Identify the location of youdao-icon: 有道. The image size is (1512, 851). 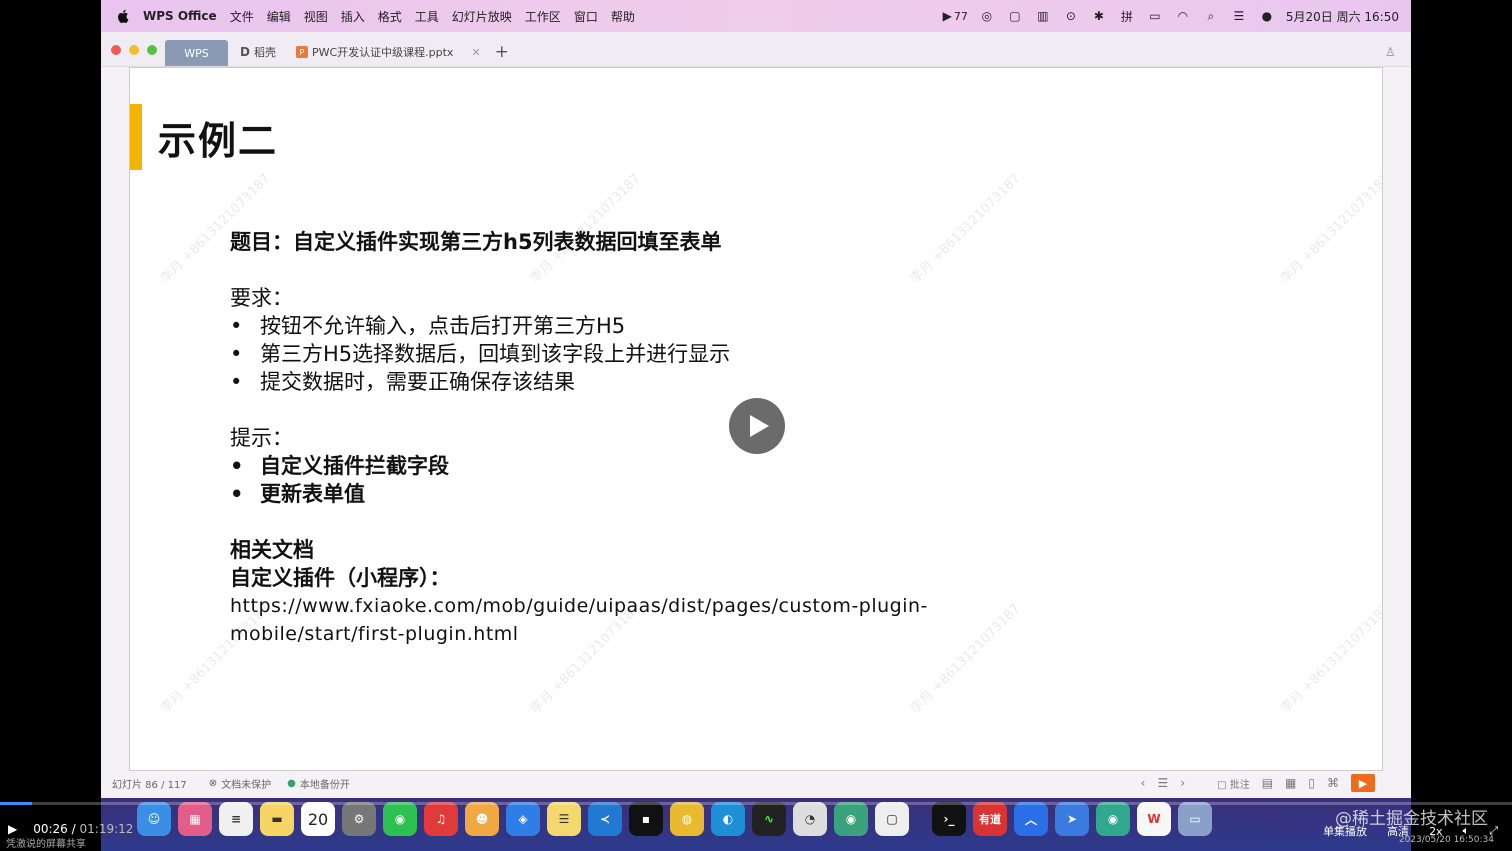
(990, 819).